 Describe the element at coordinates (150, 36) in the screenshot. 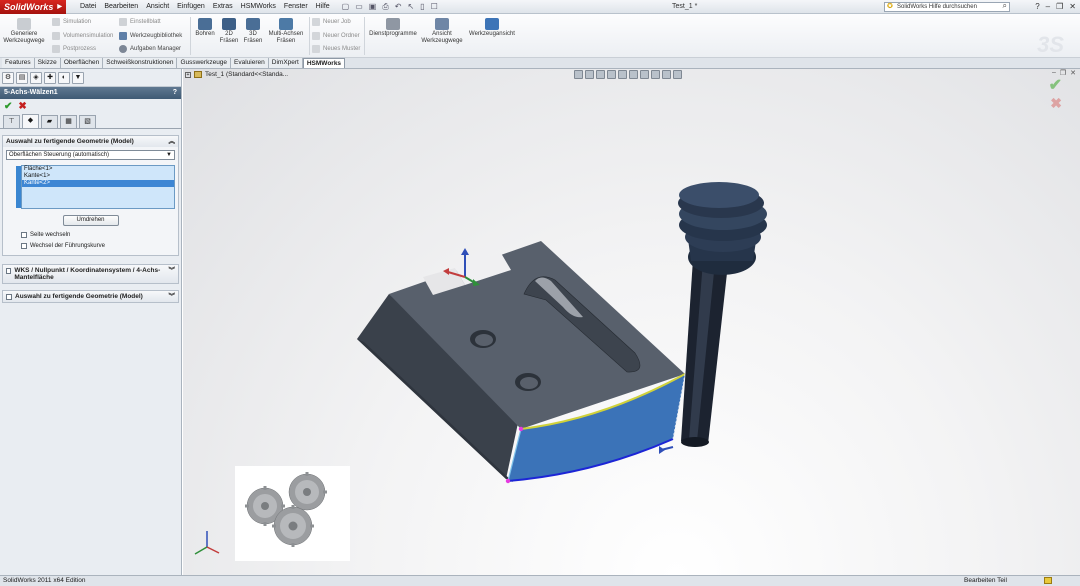

I see `tool-library-button: Werkzeugbibliothek` at that location.